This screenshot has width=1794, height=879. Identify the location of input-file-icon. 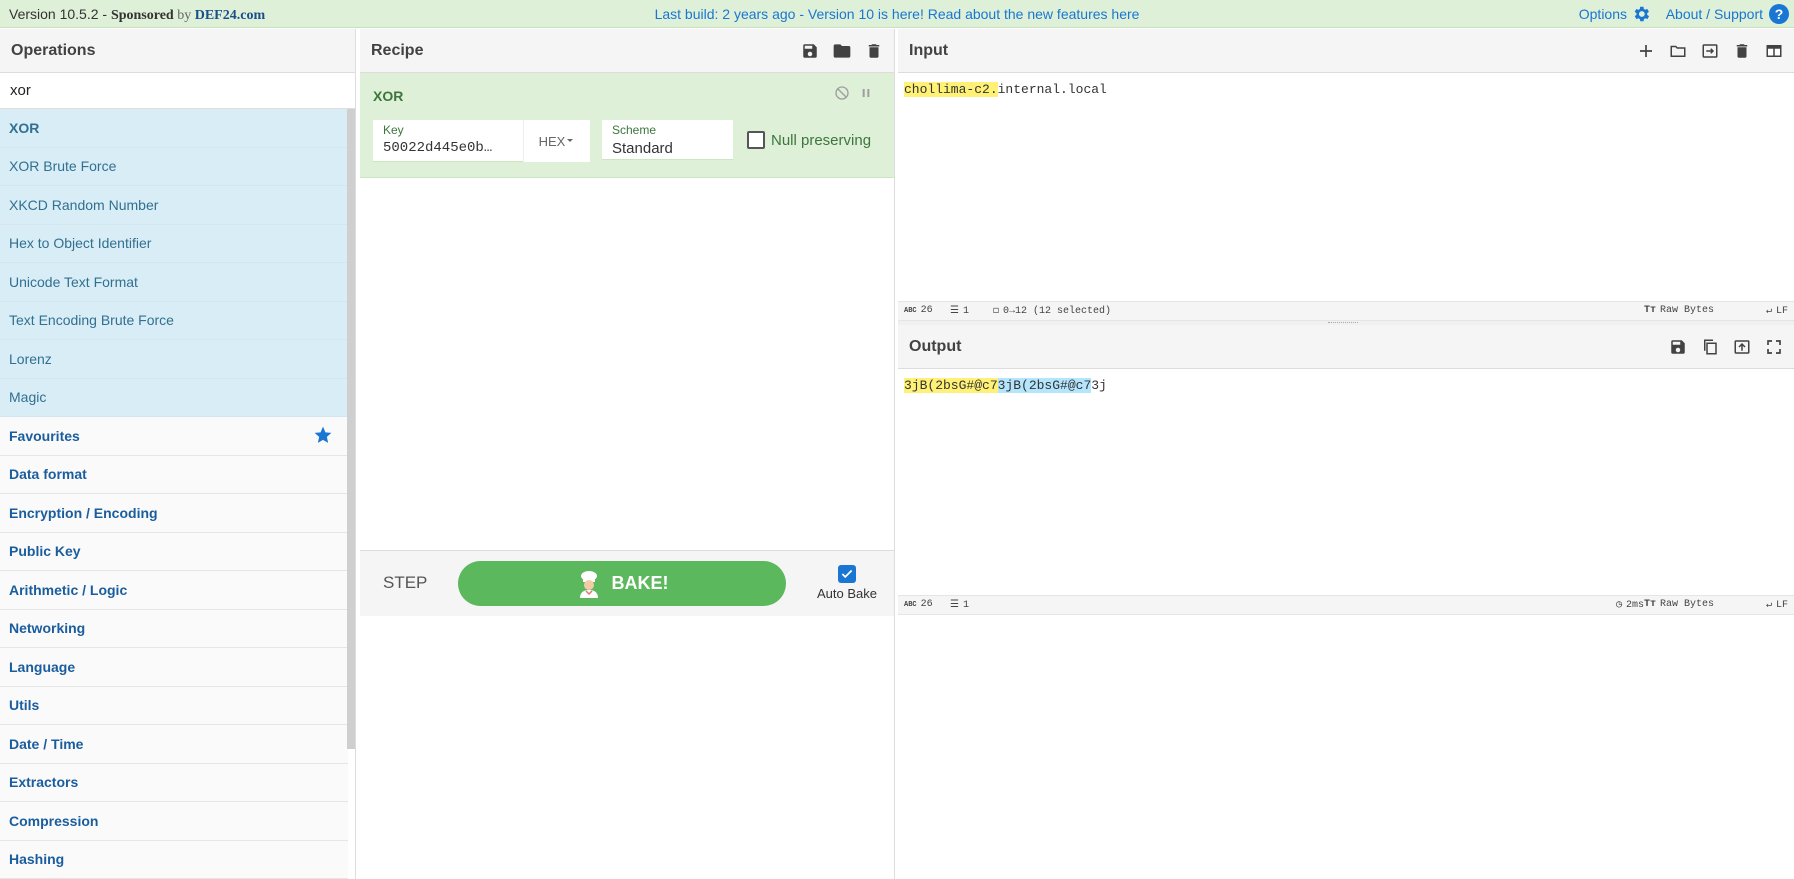
(1710, 51).